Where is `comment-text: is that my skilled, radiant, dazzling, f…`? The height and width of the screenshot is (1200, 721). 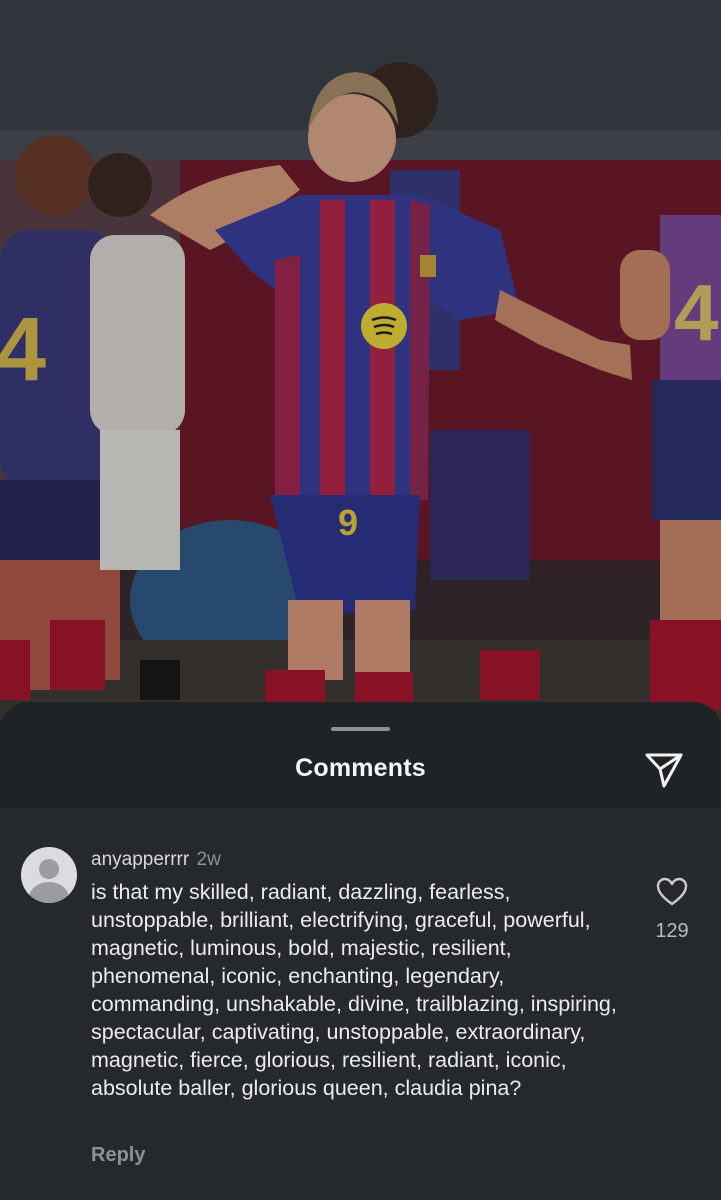
comment-text: is that my skilled, radiant, dazzling, f… is located at coordinates (354, 990).